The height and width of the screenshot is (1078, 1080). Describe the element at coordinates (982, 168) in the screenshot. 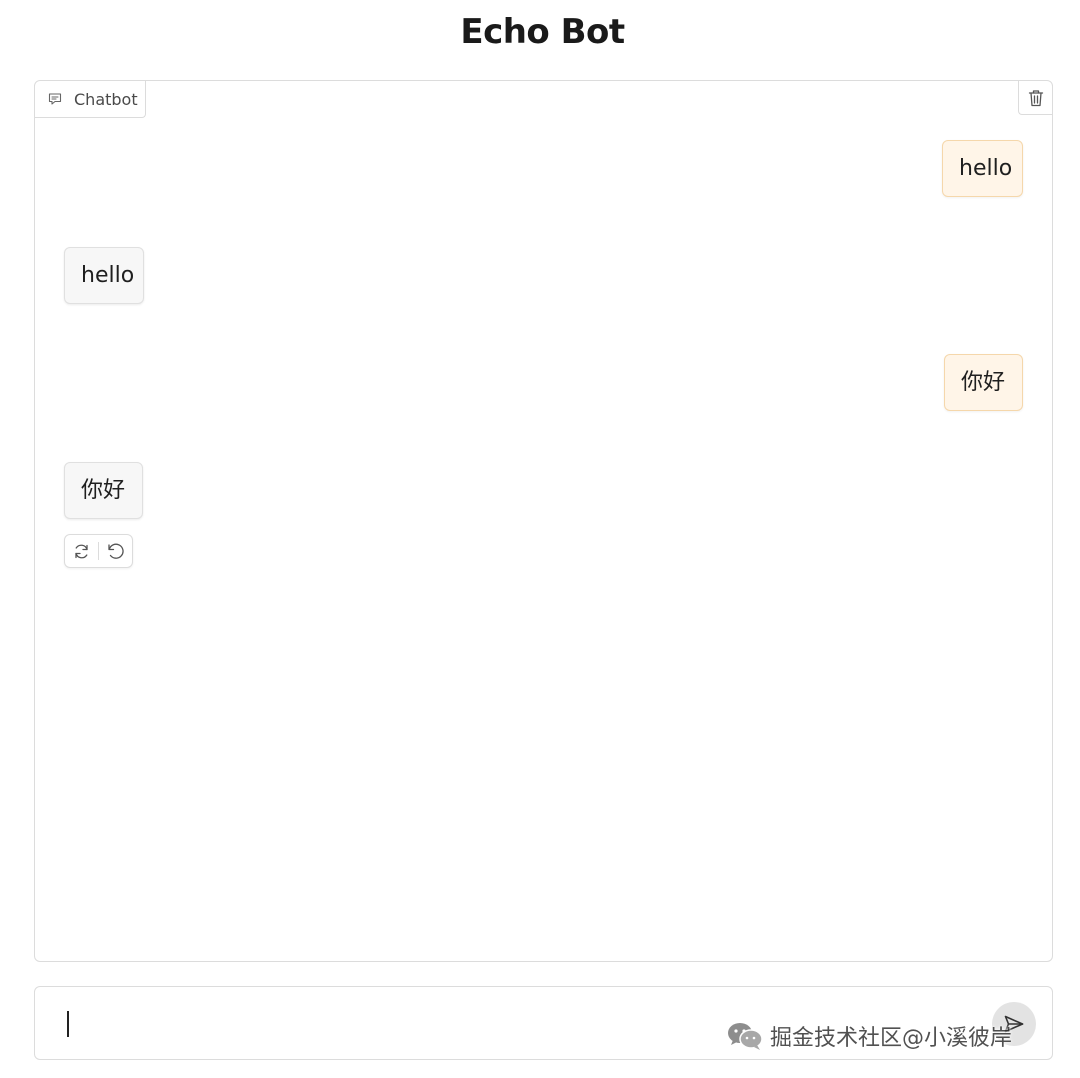

I see `user-message: hello` at that location.